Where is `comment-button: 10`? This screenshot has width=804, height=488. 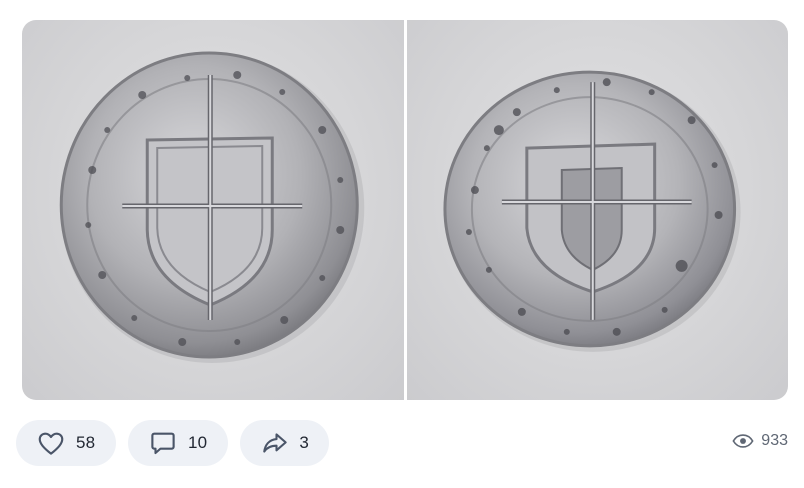
comment-button: 10 is located at coordinates (178, 443).